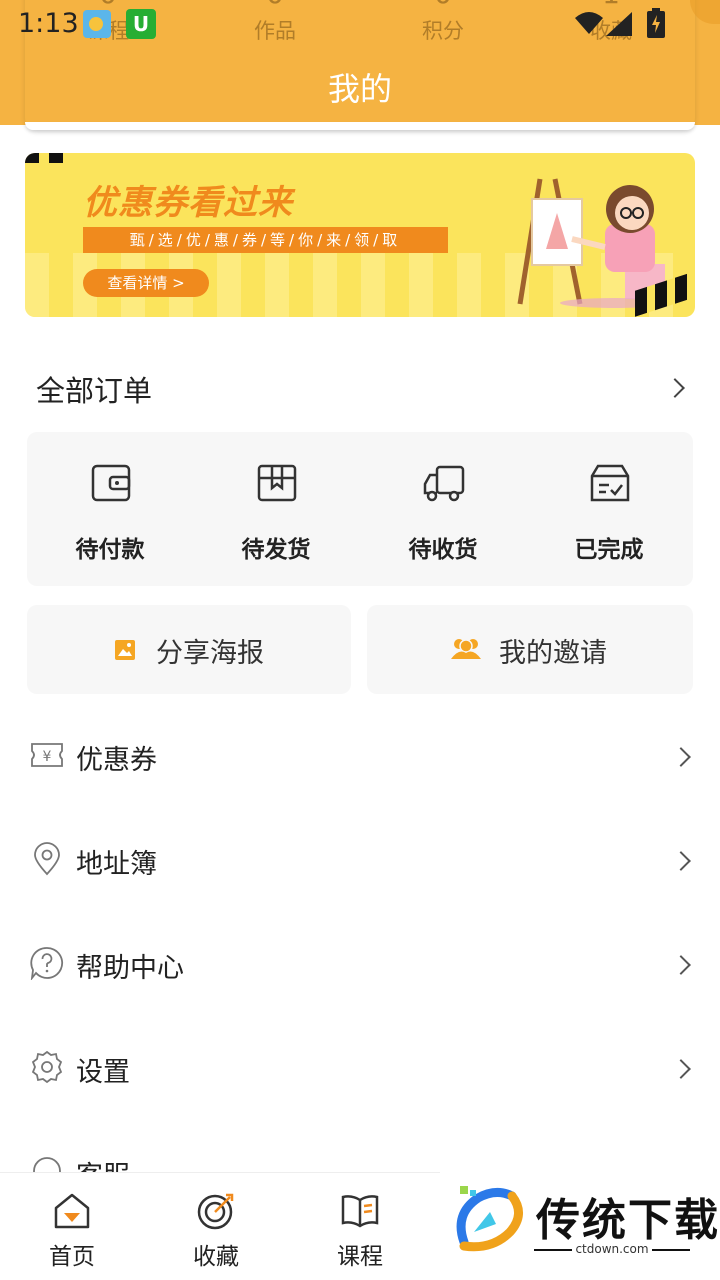 This screenshot has height=1280, width=720. I want to click on order-label: 待收货, so click(443, 550).